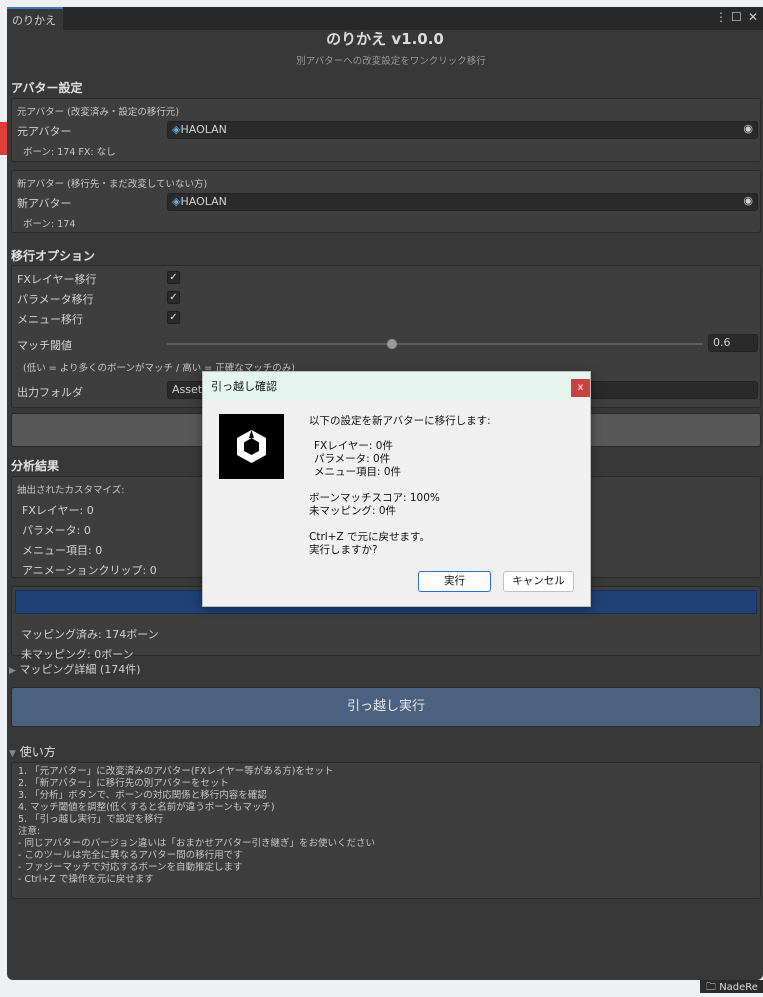 This screenshot has height=997, width=763. What do you see at coordinates (753, 17) in the screenshot?
I see `close-icon: ✕` at bounding box center [753, 17].